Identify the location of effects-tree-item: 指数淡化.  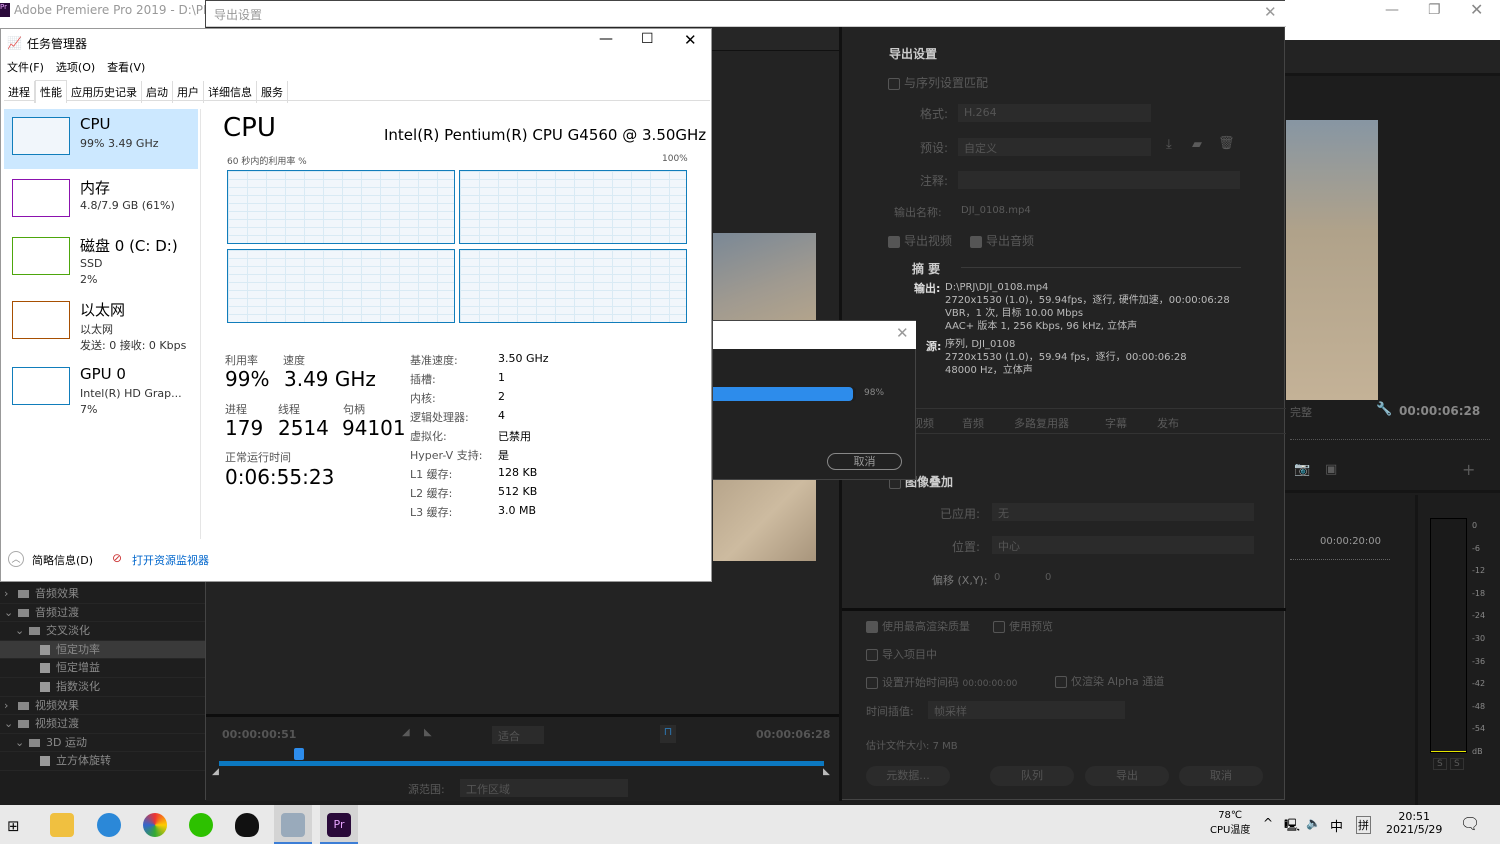
(102, 687).